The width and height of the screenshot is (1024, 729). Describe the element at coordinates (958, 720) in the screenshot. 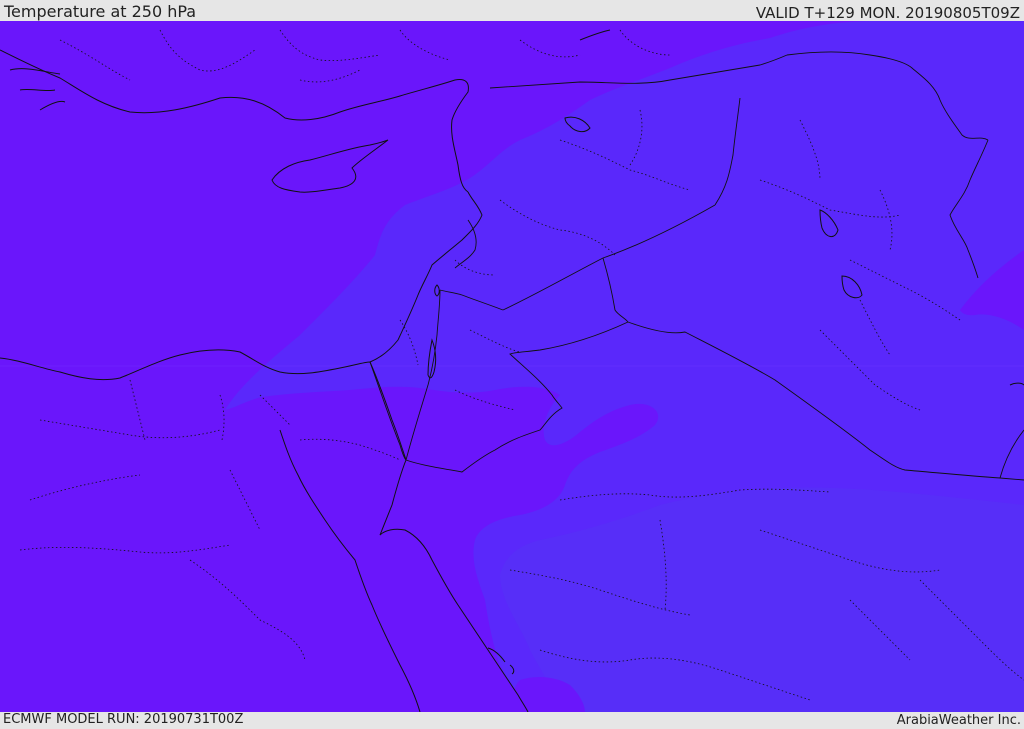

I see `credit: ArabiaWeather Inc.` at that location.